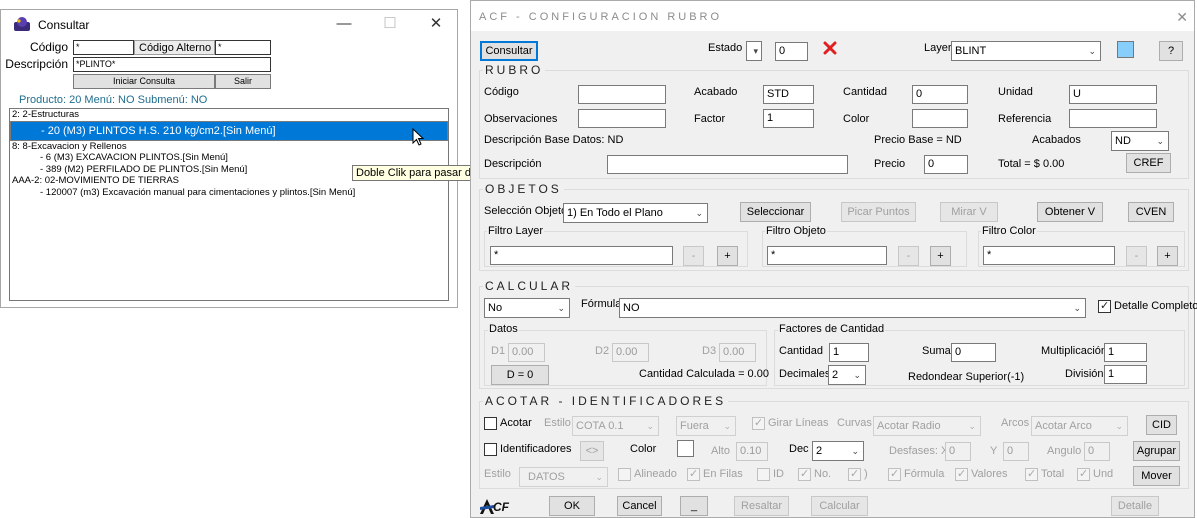 The width and height of the screenshot is (1197, 518). Describe the element at coordinates (791, 51) in the screenshot. I see `estado-field: 0` at that location.